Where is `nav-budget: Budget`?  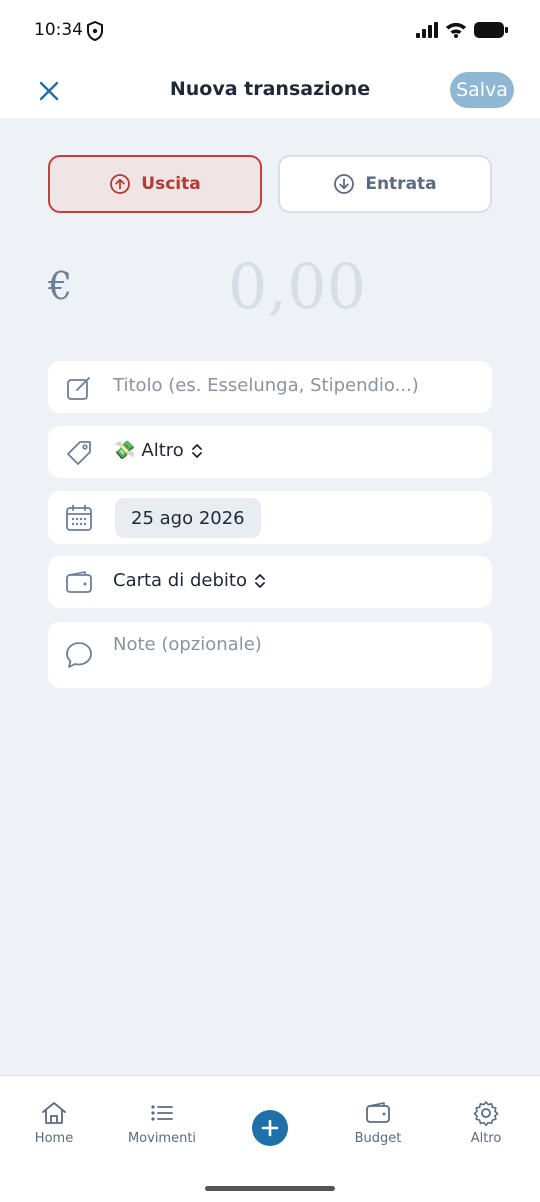 nav-budget: Budget is located at coordinates (378, 1123).